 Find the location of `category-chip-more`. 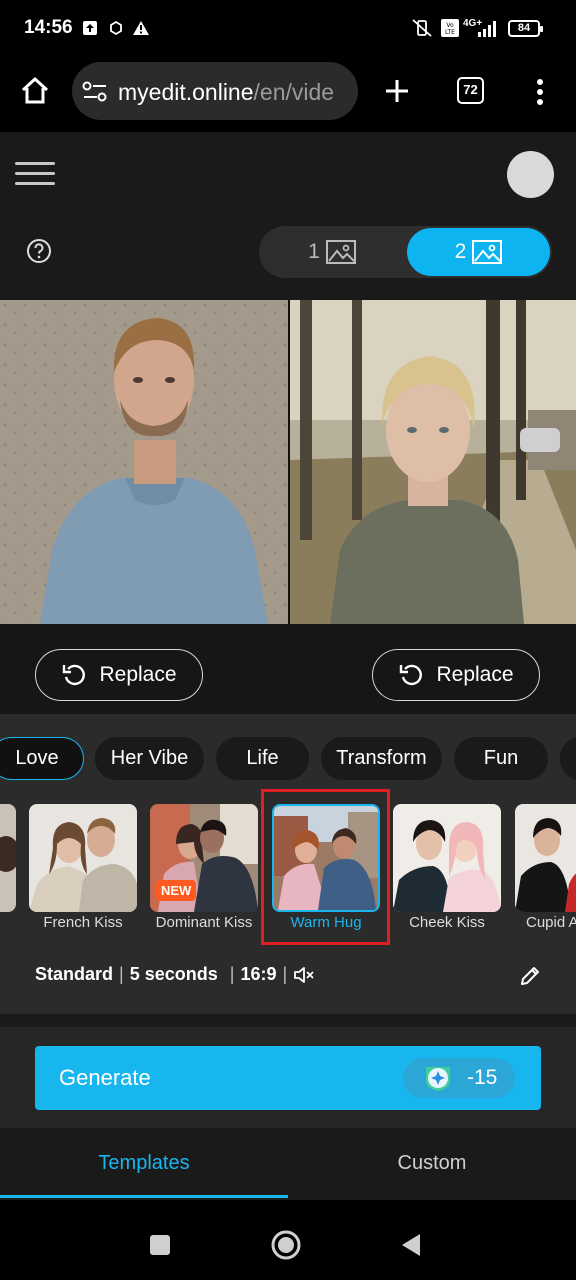

category-chip-more is located at coordinates (568, 758).